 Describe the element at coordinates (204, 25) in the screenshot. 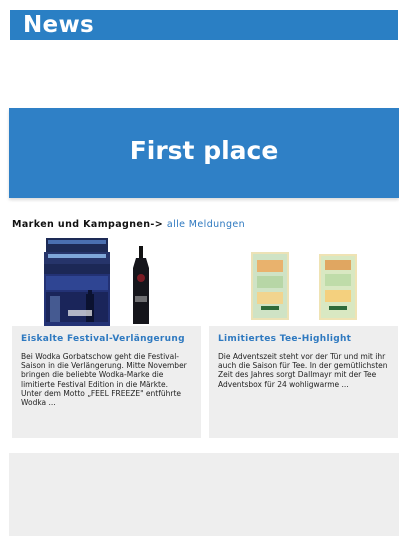

I see `news-header: News` at that location.